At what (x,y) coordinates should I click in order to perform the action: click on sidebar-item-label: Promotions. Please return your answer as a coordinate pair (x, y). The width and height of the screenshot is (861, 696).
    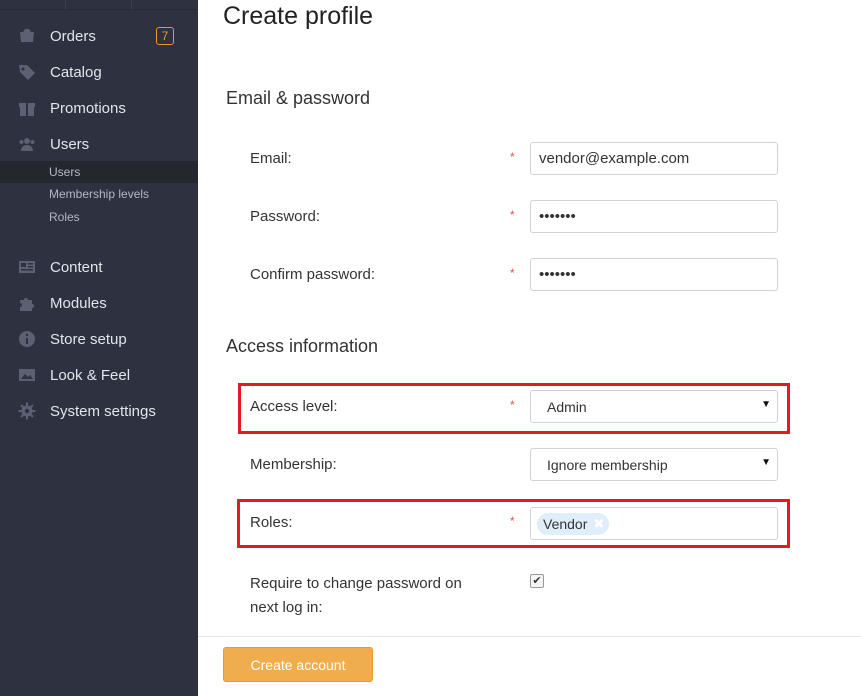
    Looking at the image, I should click on (88, 108).